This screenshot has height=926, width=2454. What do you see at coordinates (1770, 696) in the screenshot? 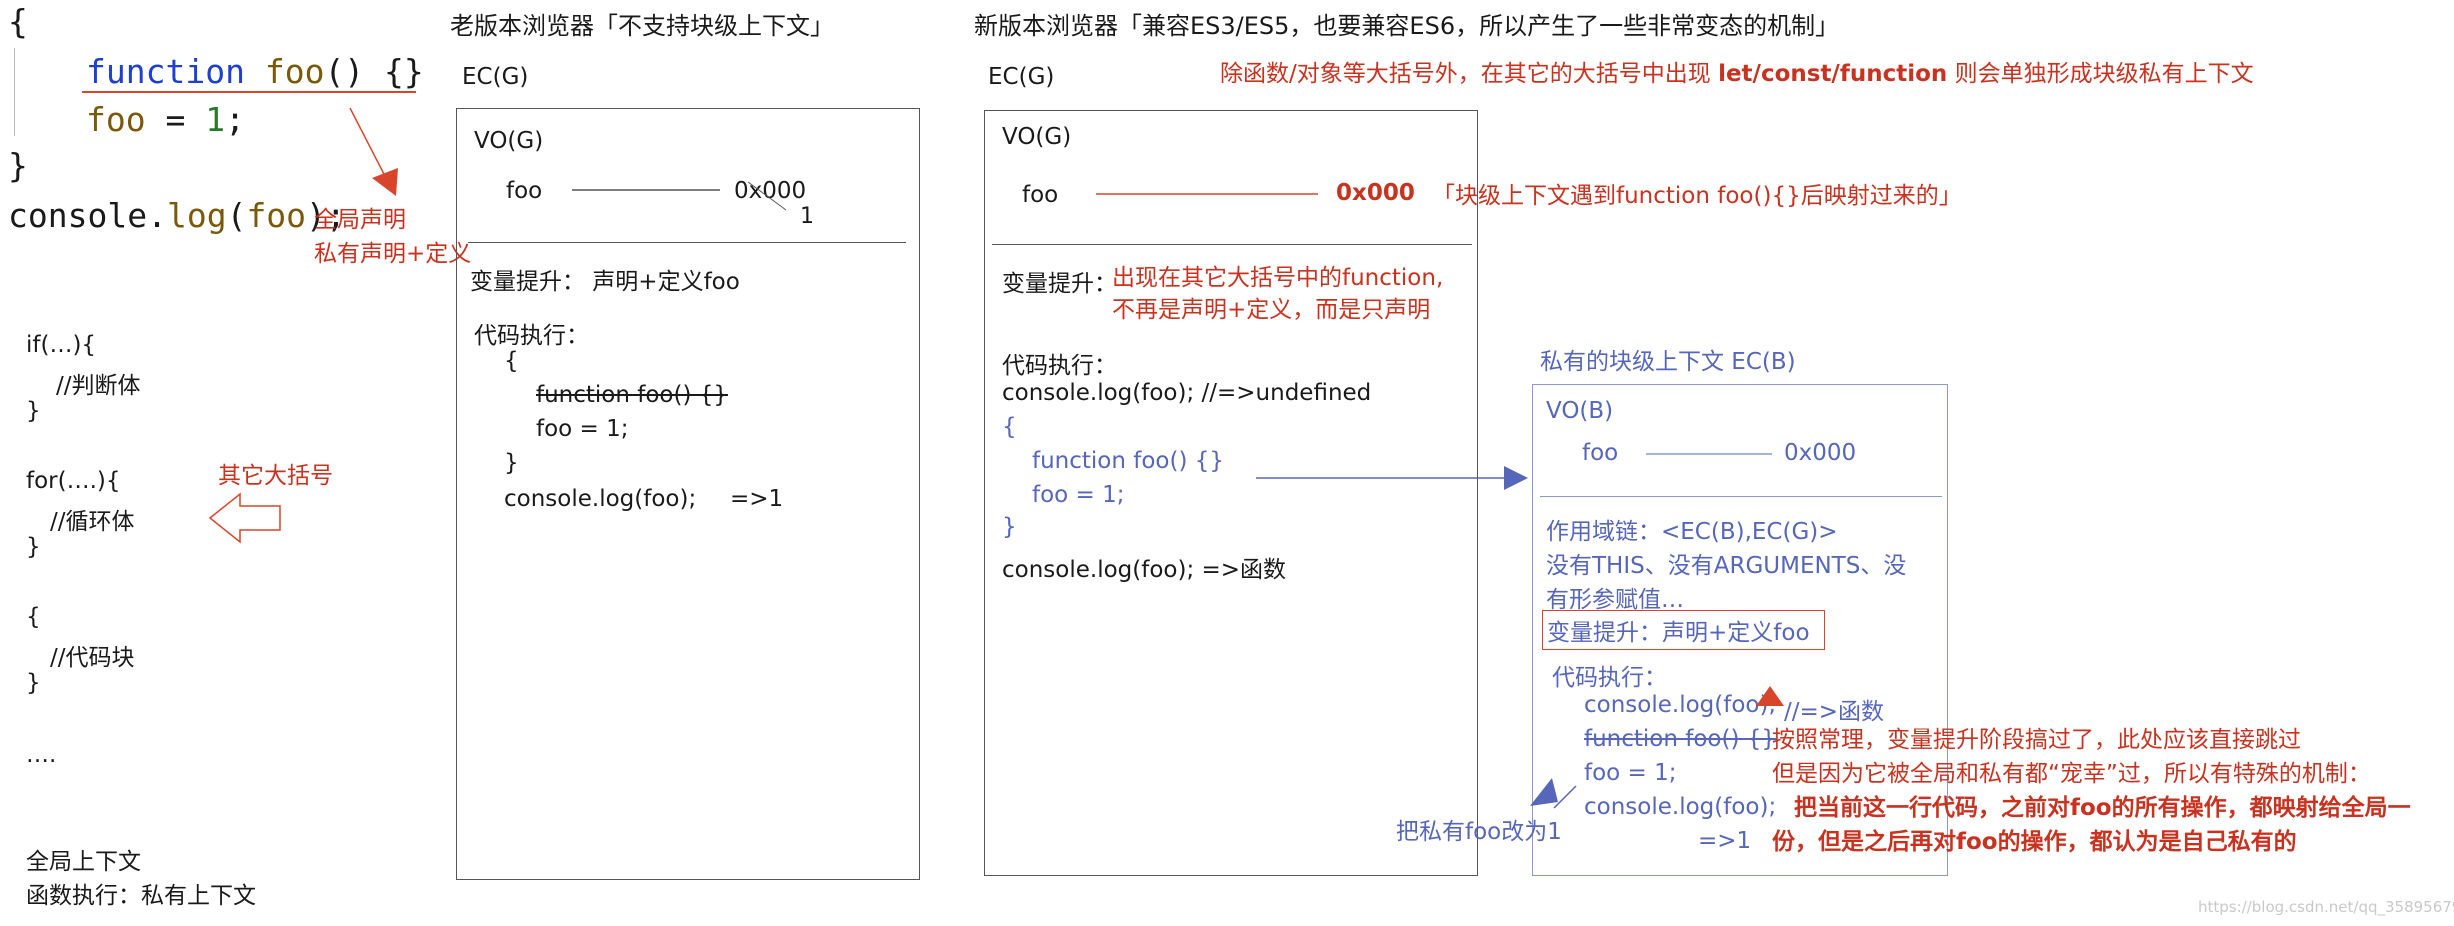
I see `explain-up-arrow-icon` at bounding box center [1770, 696].